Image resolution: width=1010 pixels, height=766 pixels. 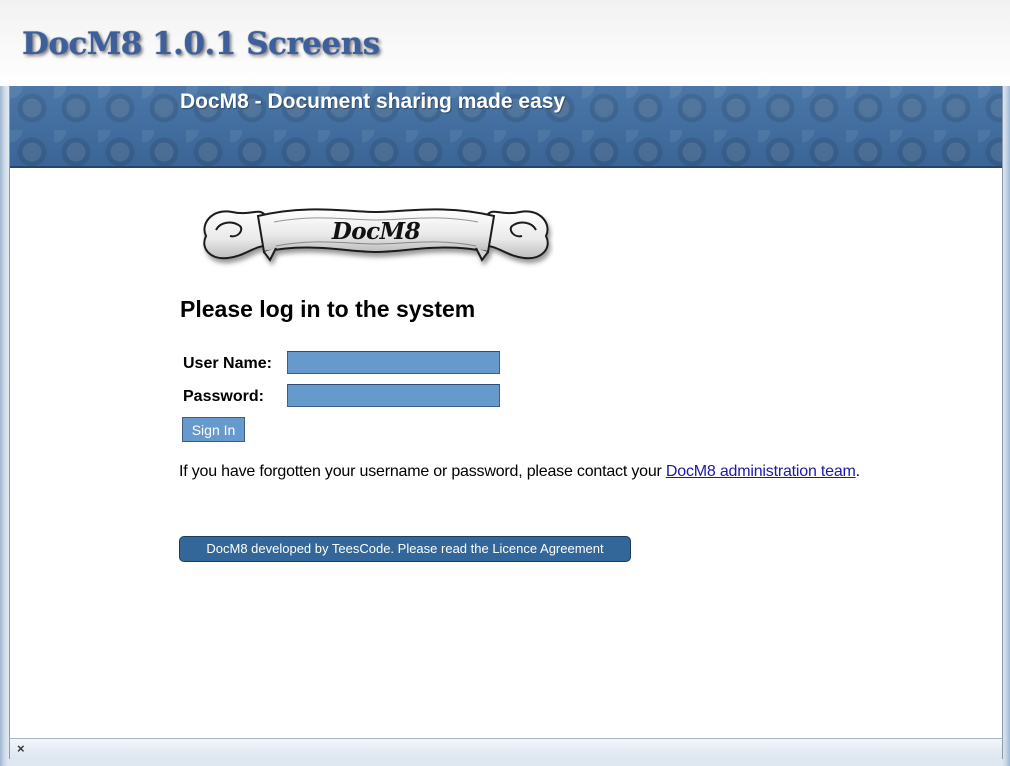 What do you see at coordinates (506, 127) in the screenshot?
I see `site-header: DocM8 - Document sharing made easy` at bounding box center [506, 127].